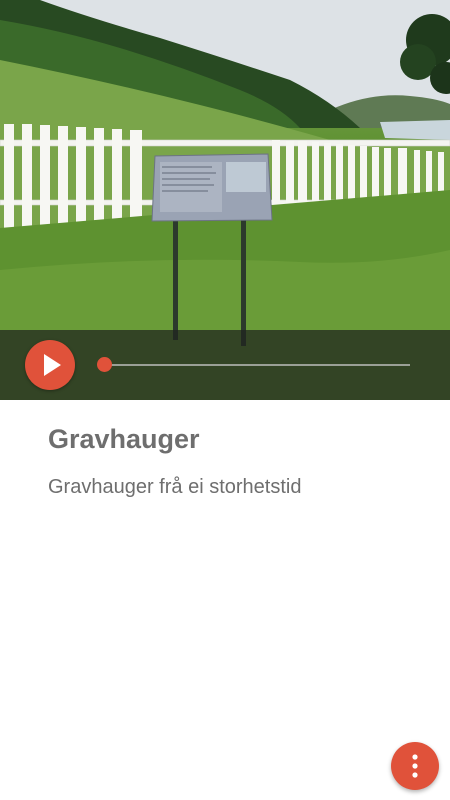 The image size is (450, 800). I want to click on audio-progress-knob, so click(104, 364).